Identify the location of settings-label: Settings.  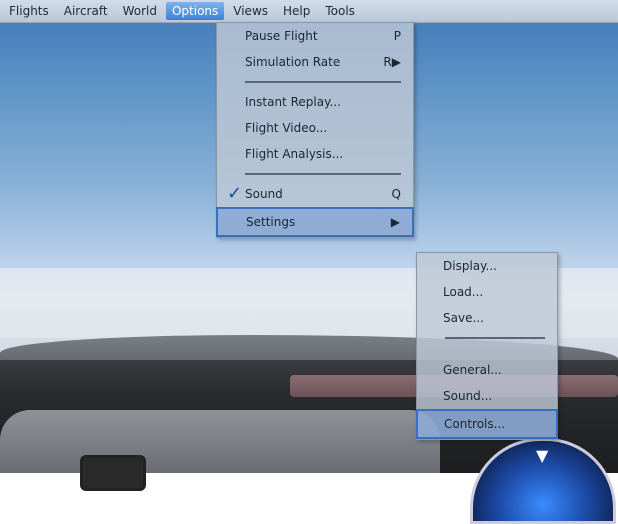
(271, 222).